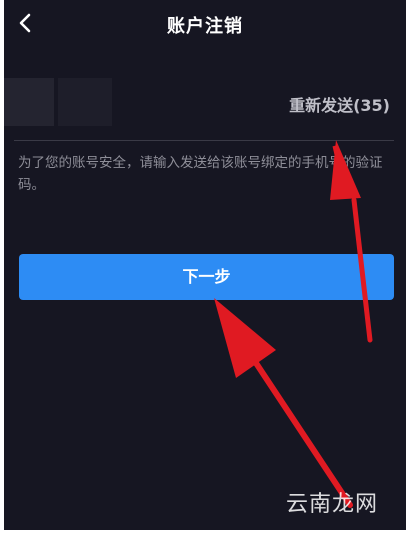 This screenshot has width=412, height=533. What do you see at coordinates (204, 140) in the screenshot?
I see `divider` at bounding box center [204, 140].